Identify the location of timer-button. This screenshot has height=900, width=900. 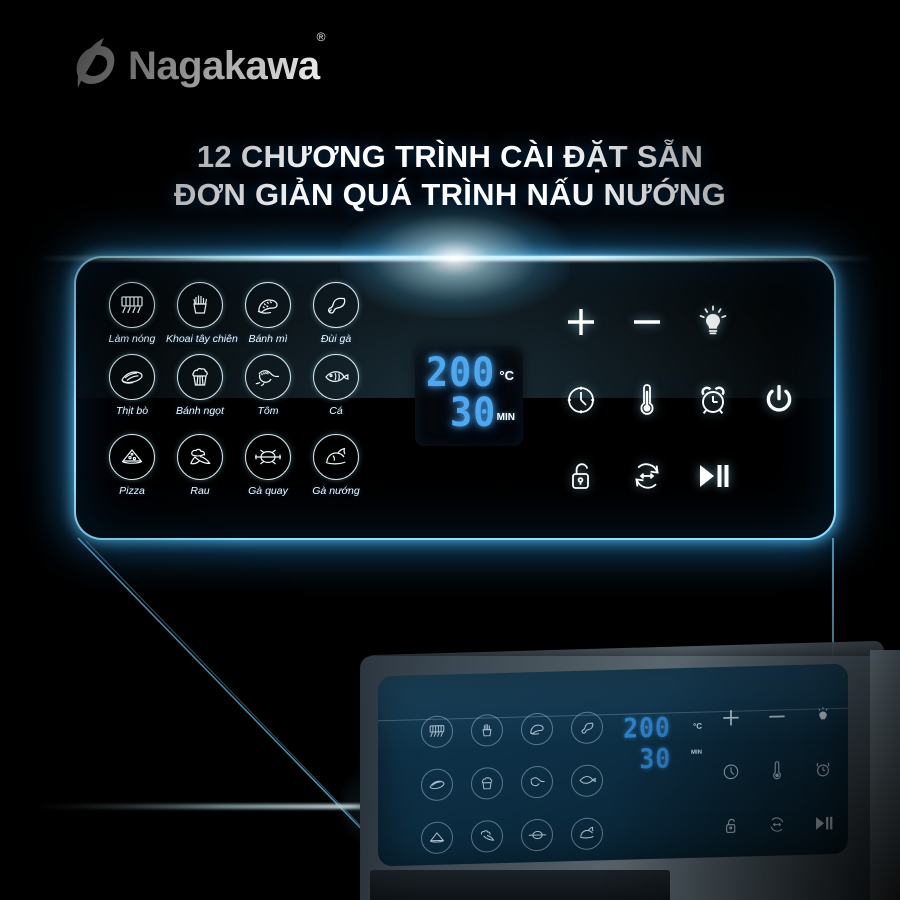
(581, 400).